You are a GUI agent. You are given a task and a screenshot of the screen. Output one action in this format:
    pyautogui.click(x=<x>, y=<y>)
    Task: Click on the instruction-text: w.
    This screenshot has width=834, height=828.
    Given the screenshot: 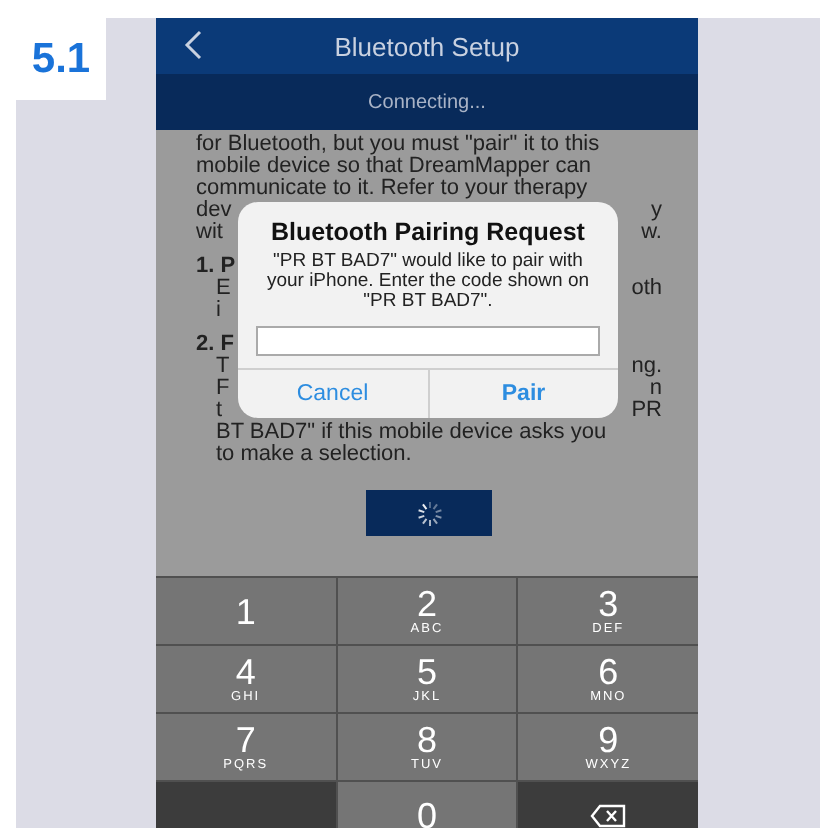 What is the action you would take?
    pyautogui.click(x=651, y=233)
    